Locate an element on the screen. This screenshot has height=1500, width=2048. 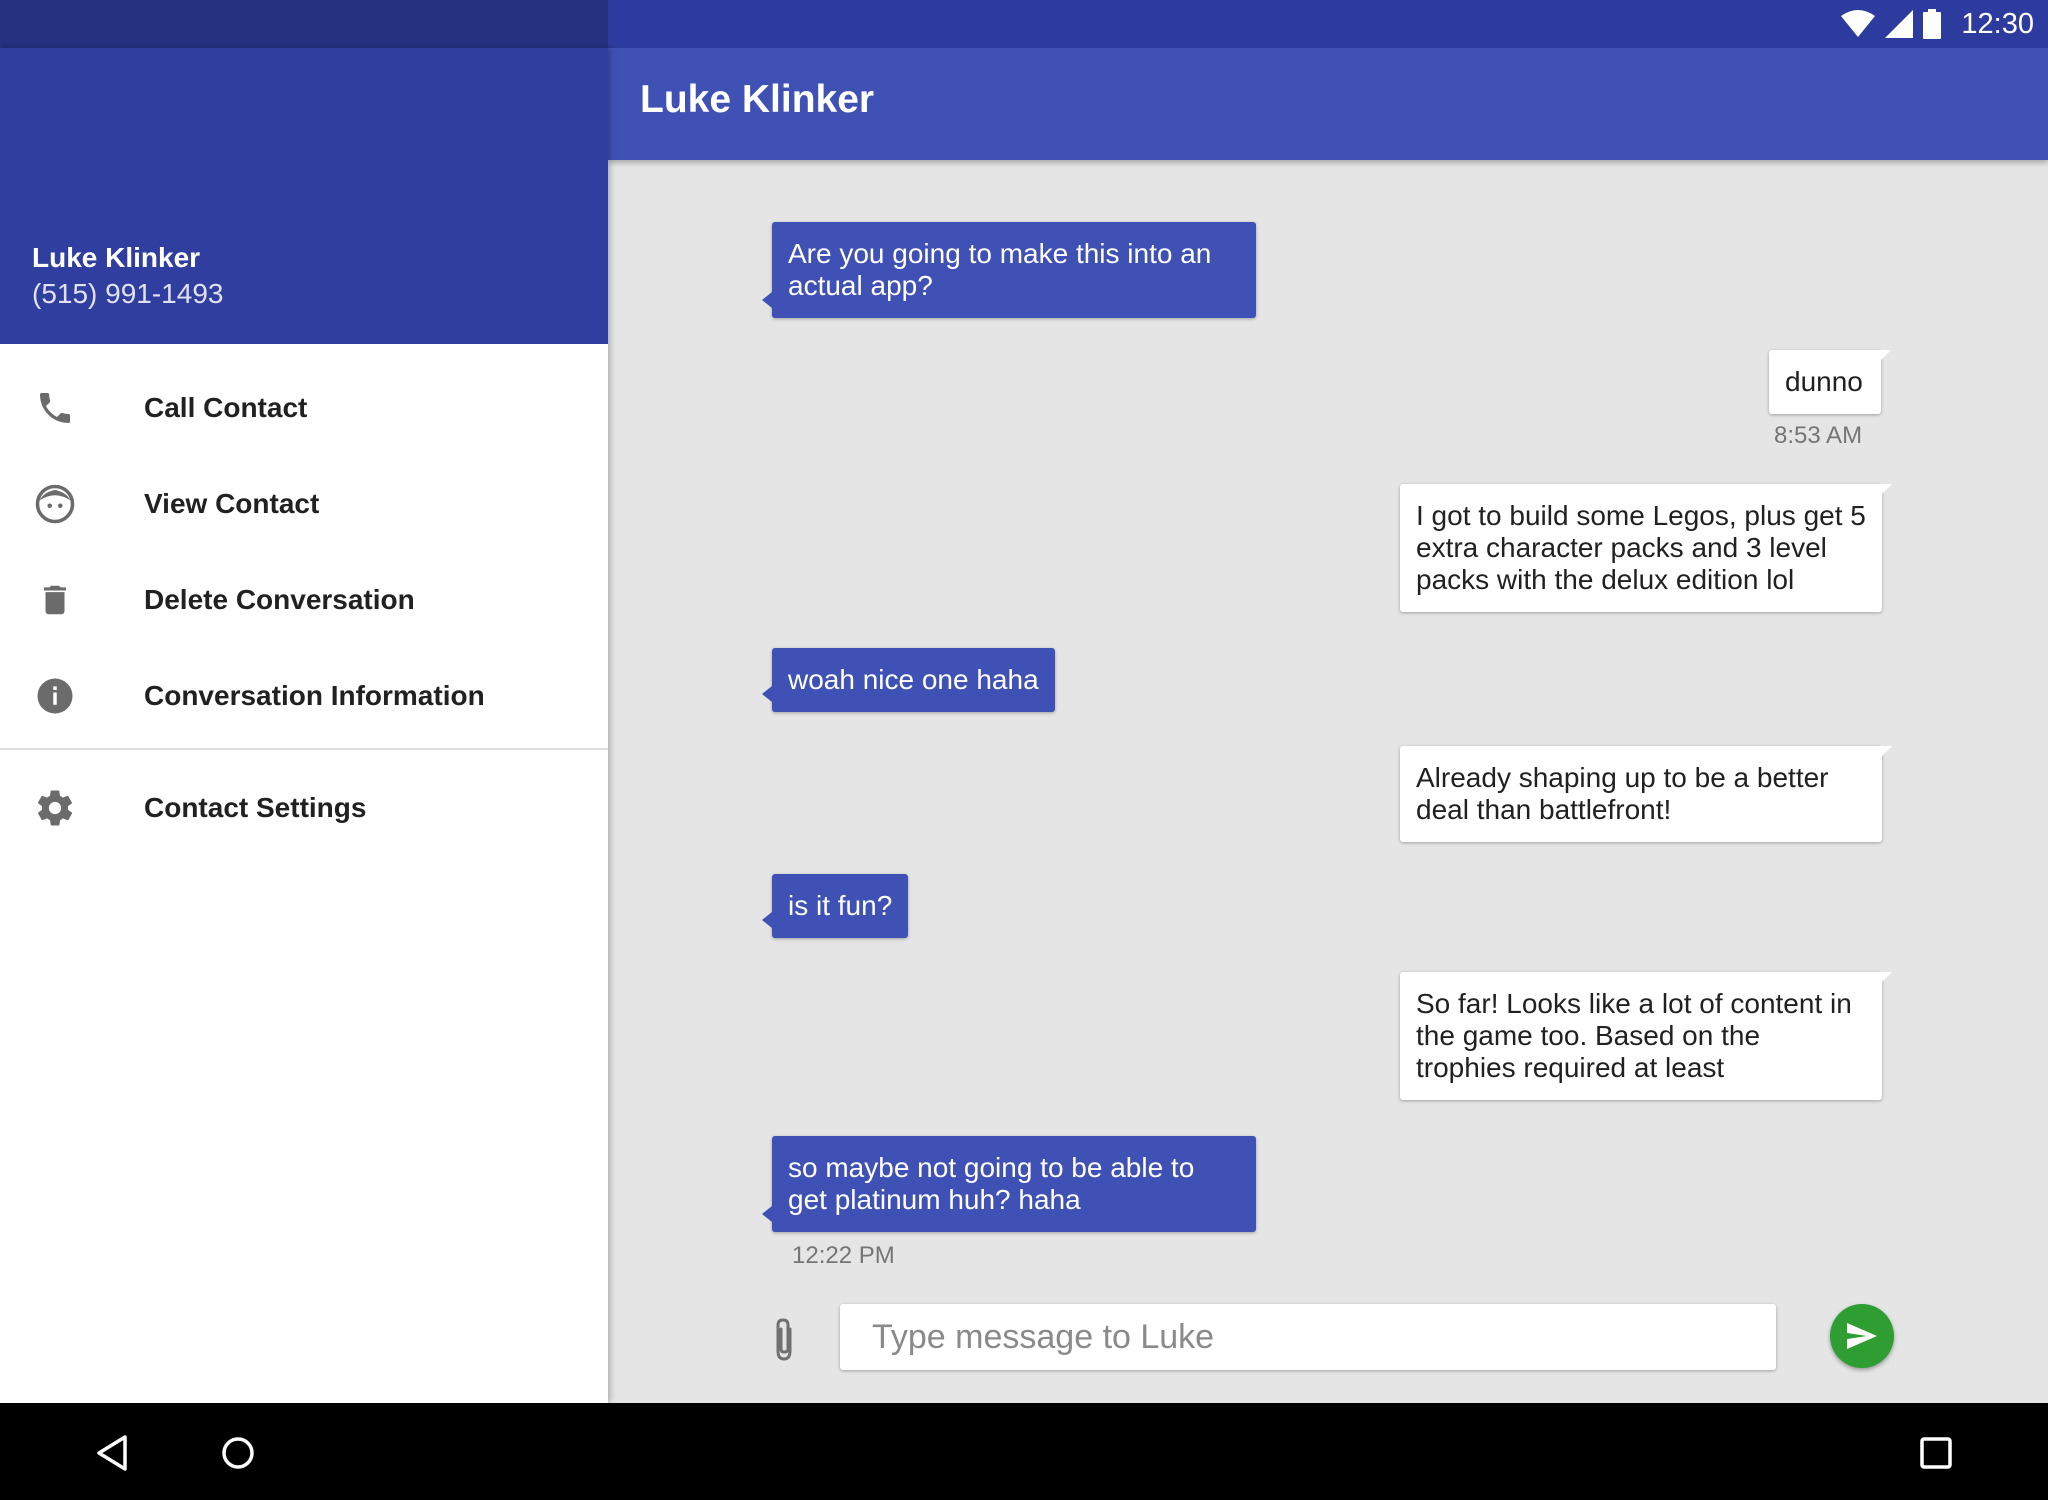
paperclip-icon is located at coordinates (784, 1339).